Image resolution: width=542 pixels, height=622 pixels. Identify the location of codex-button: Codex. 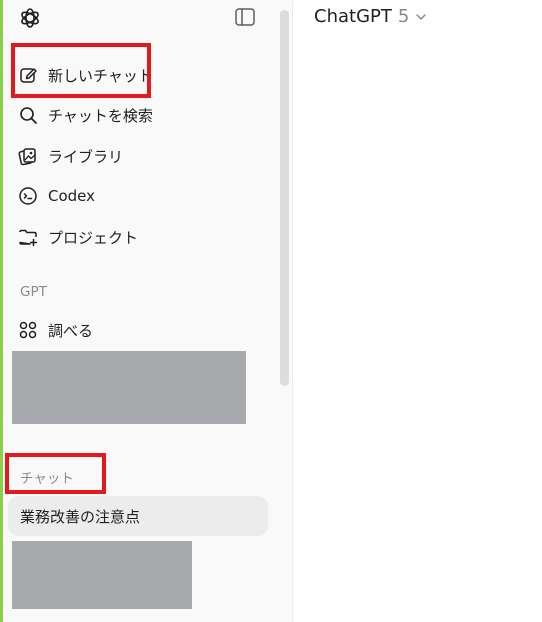
(138, 196).